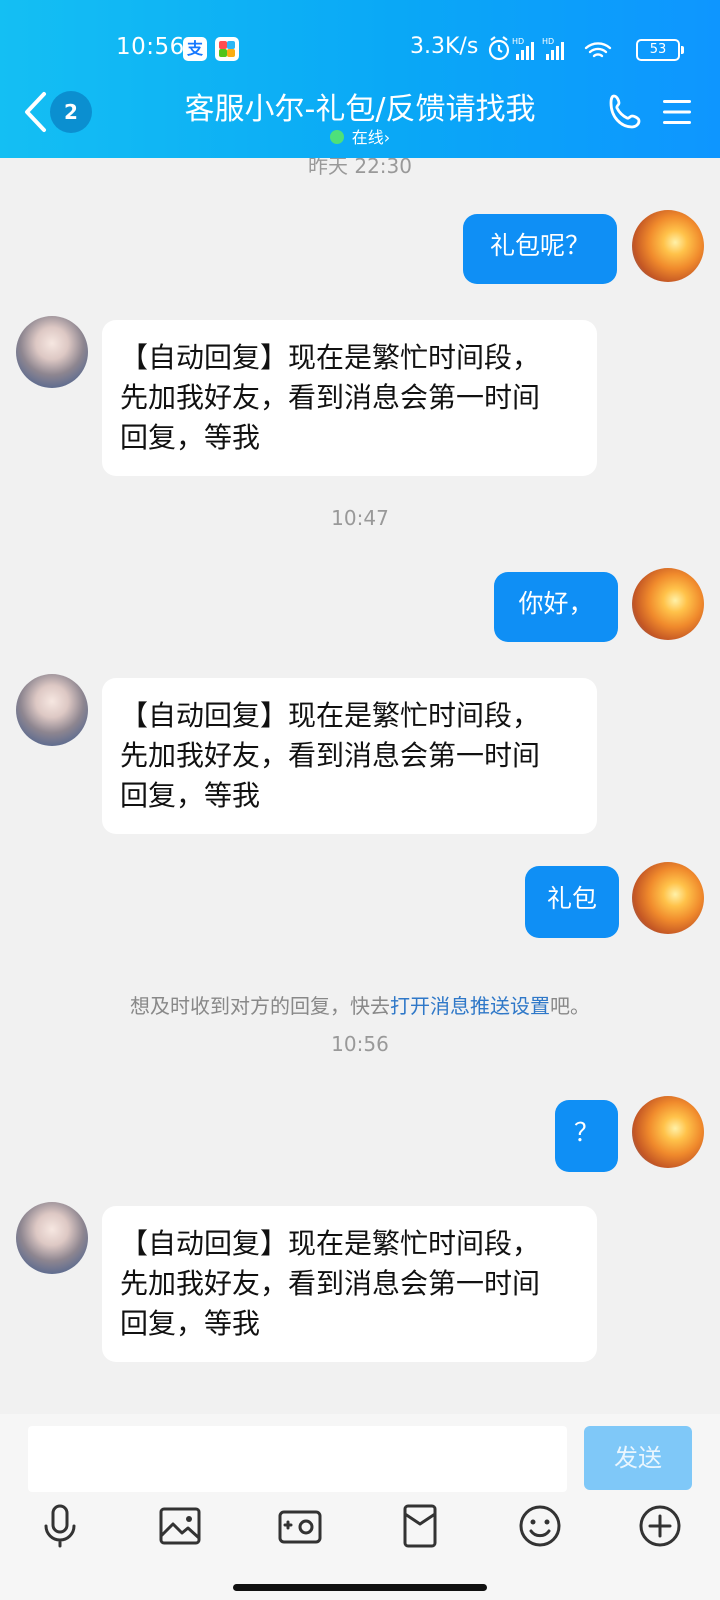 This screenshot has width=720, height=1600. What do you see at coordinates (638, 1458) in the screenshot?
I see `send-button: 发送` at bounding box center [638, 1458].